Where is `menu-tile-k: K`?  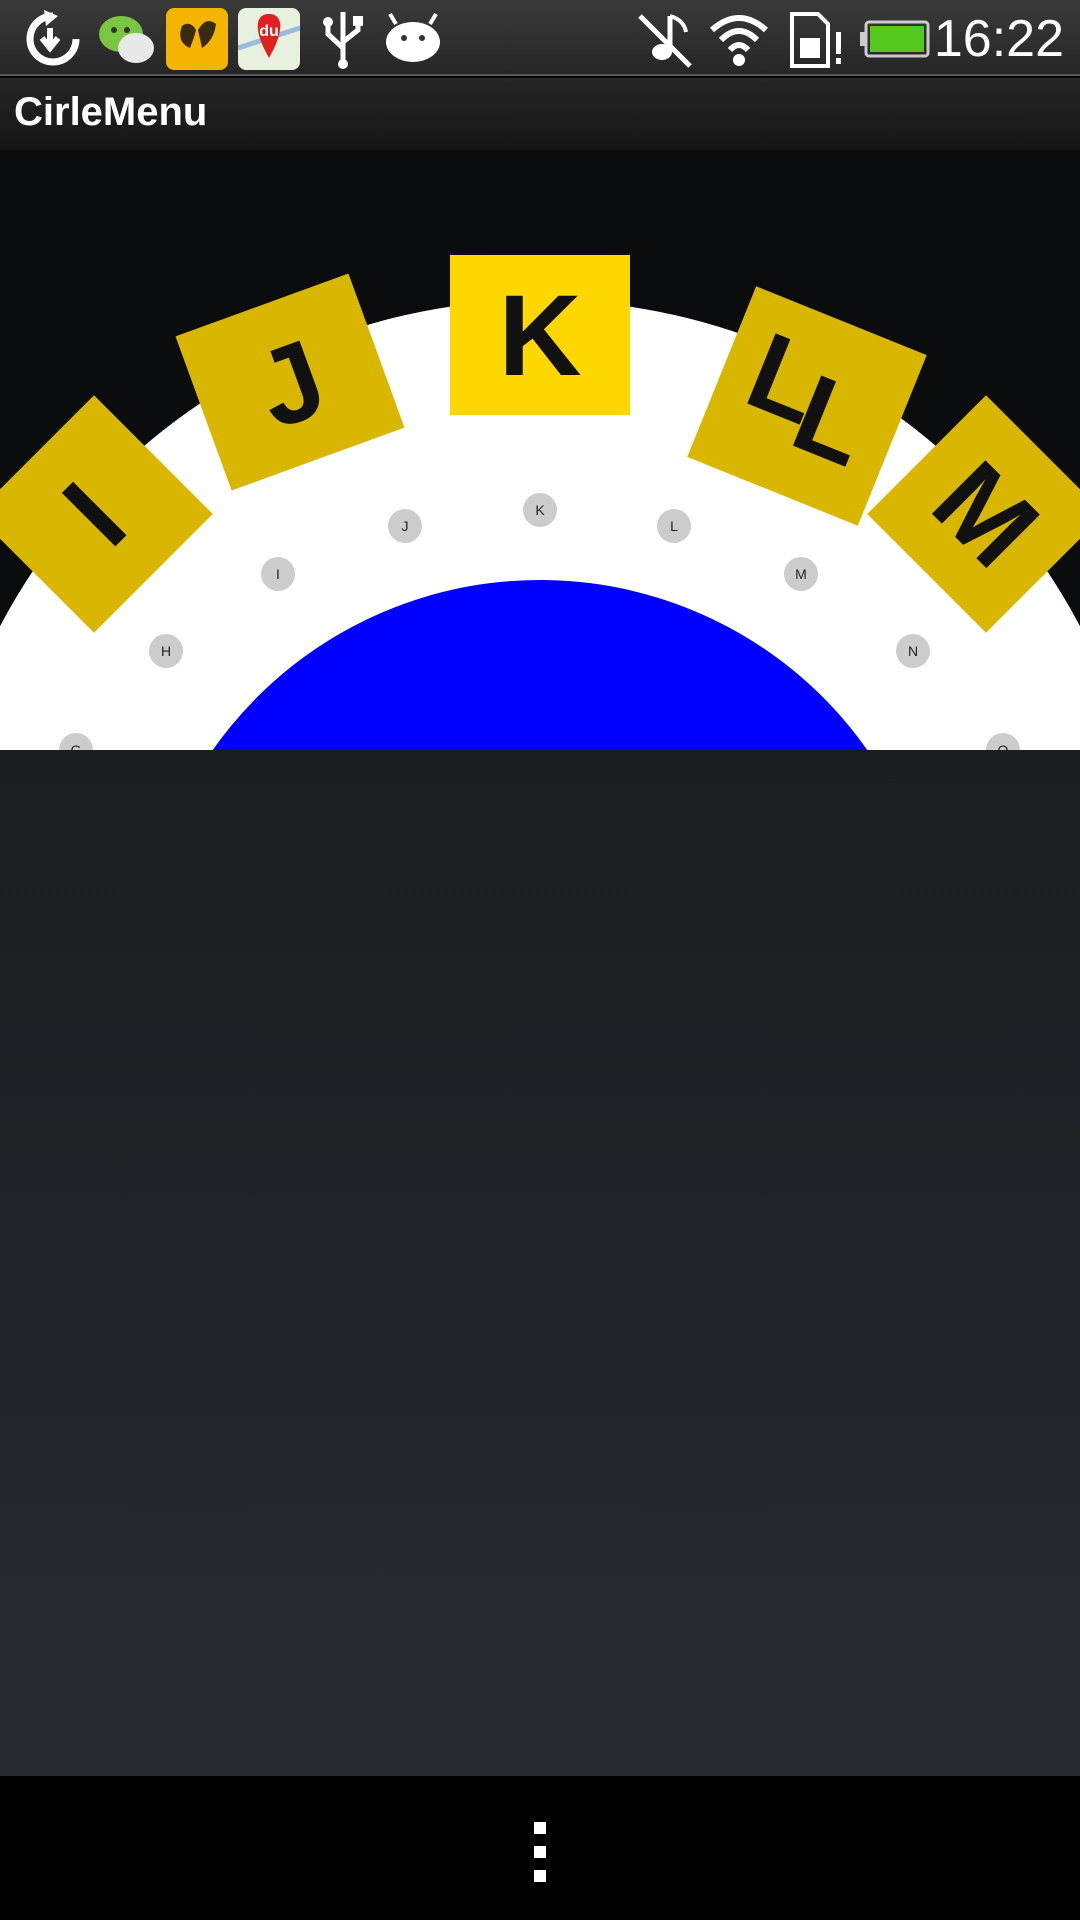 menu-tile-k: K is located at coordinates (540, 335).